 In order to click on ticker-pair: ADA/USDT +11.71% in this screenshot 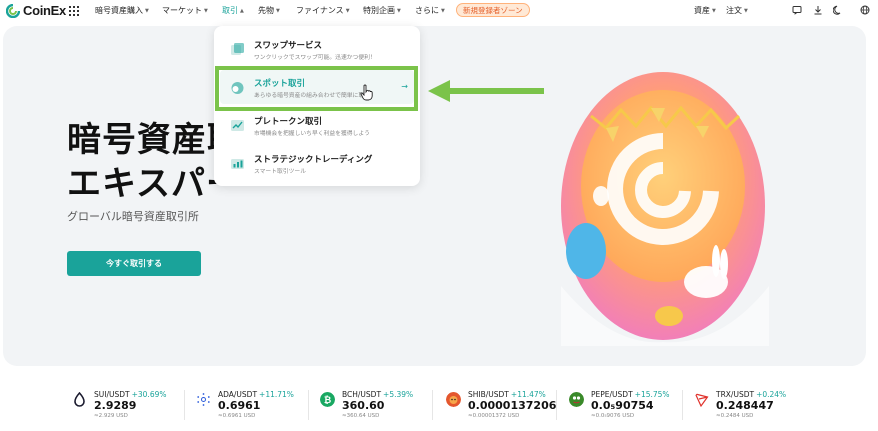, I will do `click(256, 394)`.